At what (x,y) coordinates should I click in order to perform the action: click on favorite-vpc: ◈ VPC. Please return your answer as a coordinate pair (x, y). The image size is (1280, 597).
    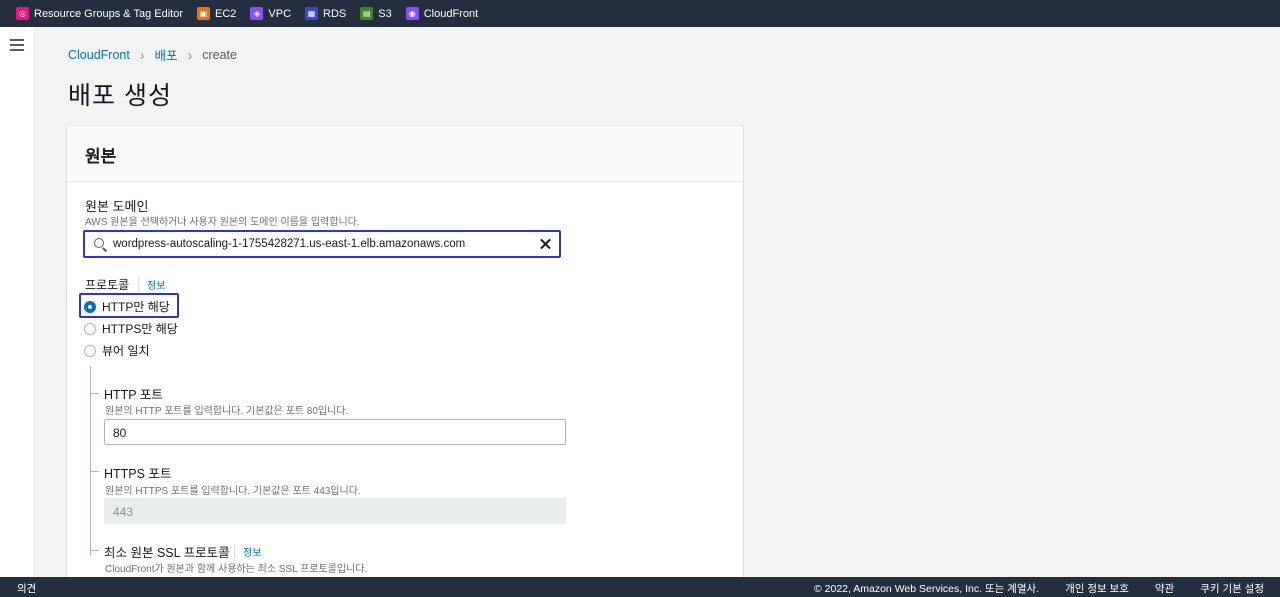
    Looking at the image, I should click on (270, 13).